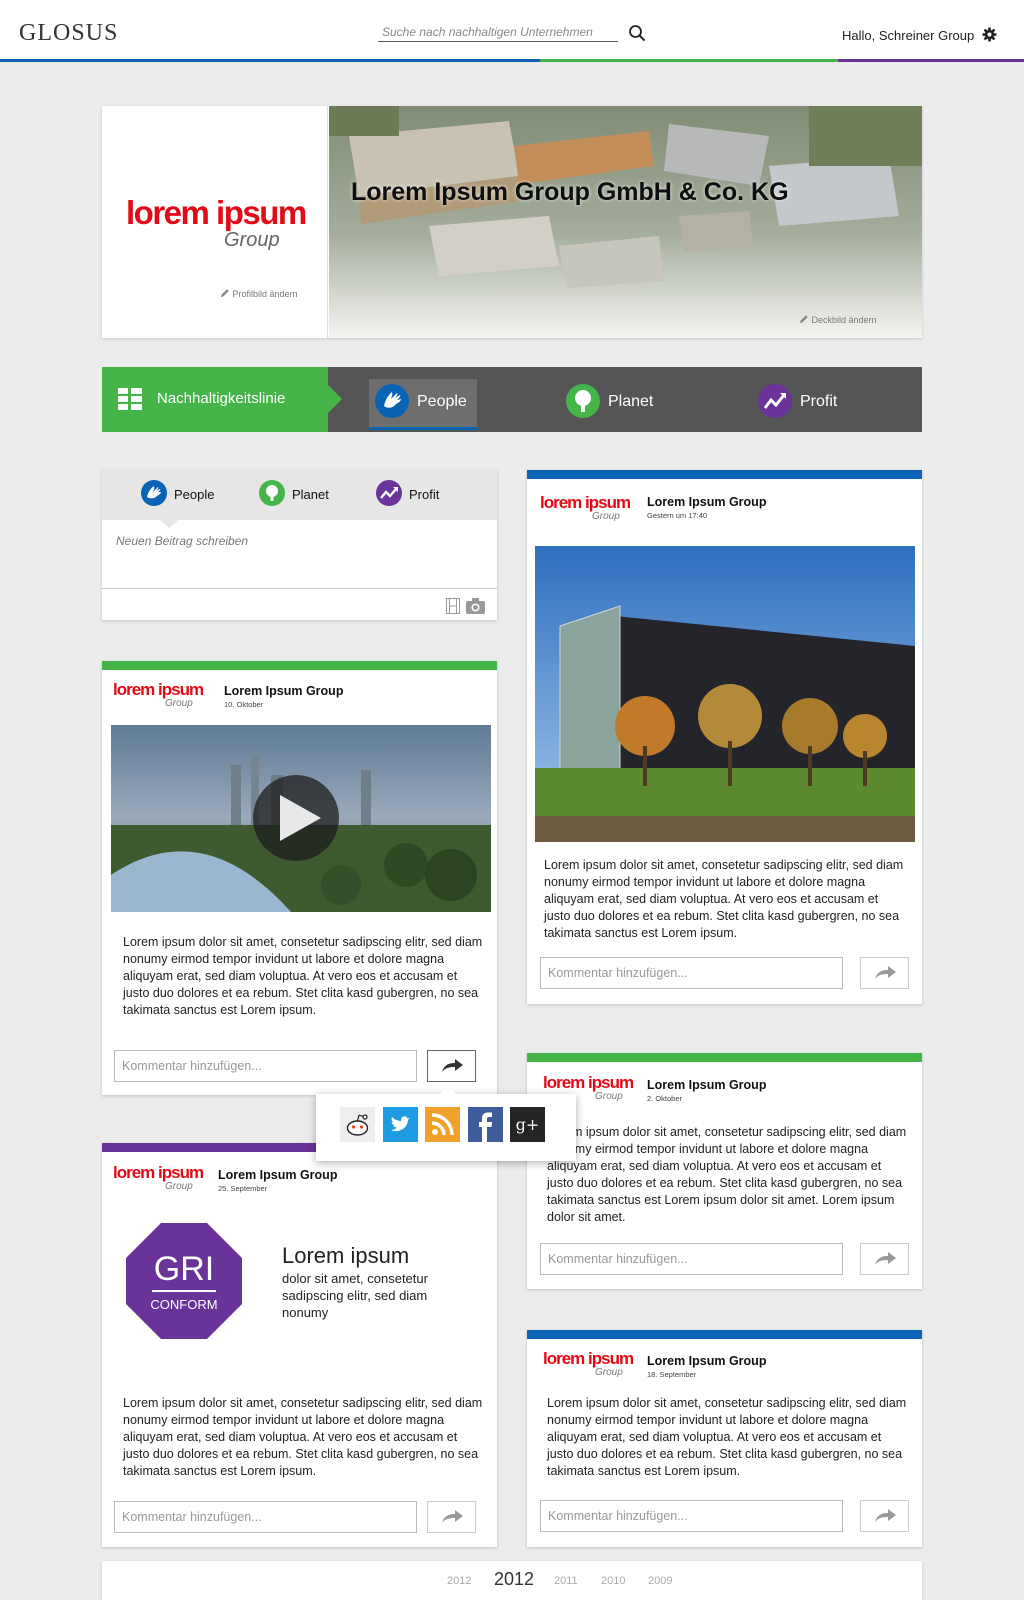 The width and height of the screenshot is (1024, 1600). I want to click on share-popup-pointer, so click(448, 1090).